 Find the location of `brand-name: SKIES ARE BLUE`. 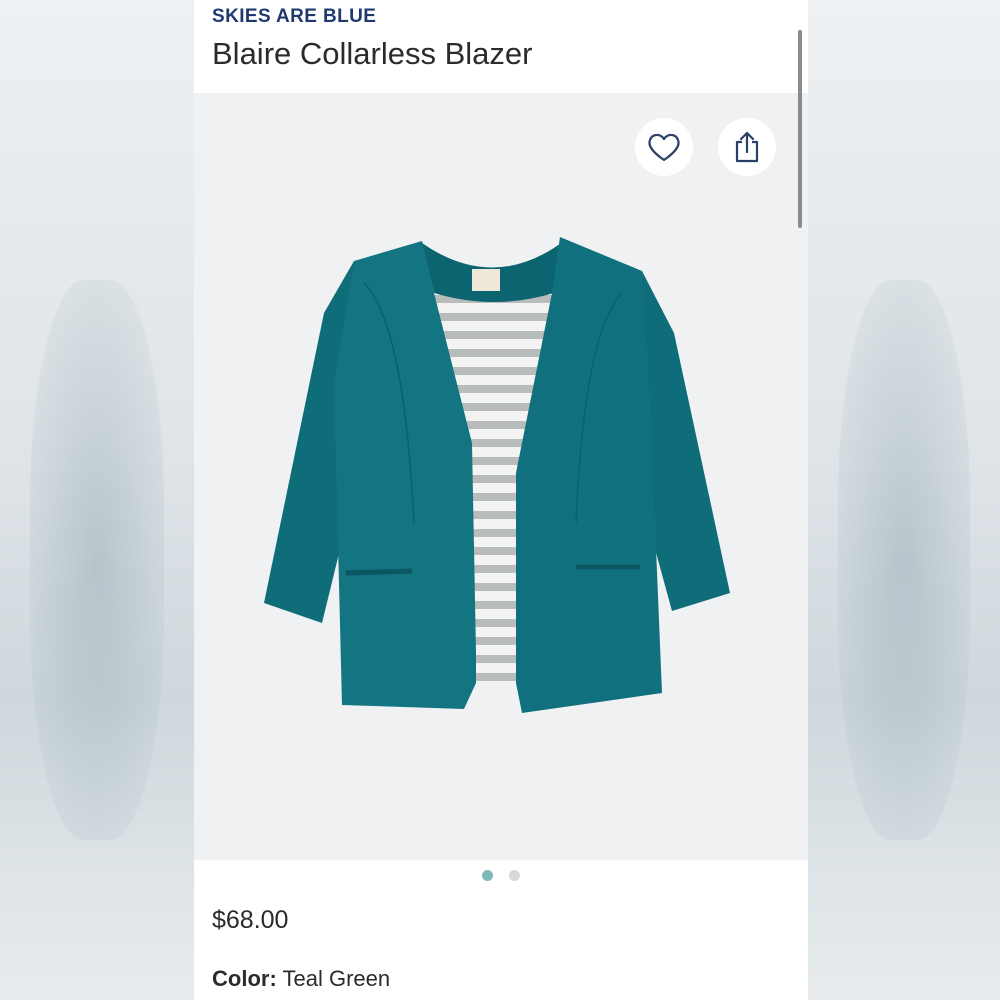

brand-name: SKIES ARE BLUE is located at coordinates (294, 17).